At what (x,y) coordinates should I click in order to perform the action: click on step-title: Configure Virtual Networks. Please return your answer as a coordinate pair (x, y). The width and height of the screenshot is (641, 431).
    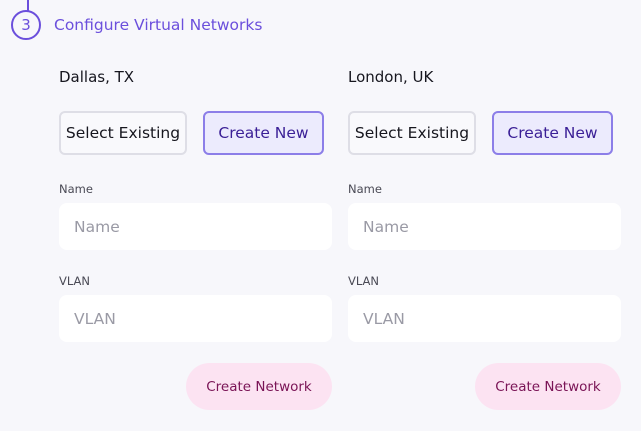
    Looking at the image, I should click on (158, 25).